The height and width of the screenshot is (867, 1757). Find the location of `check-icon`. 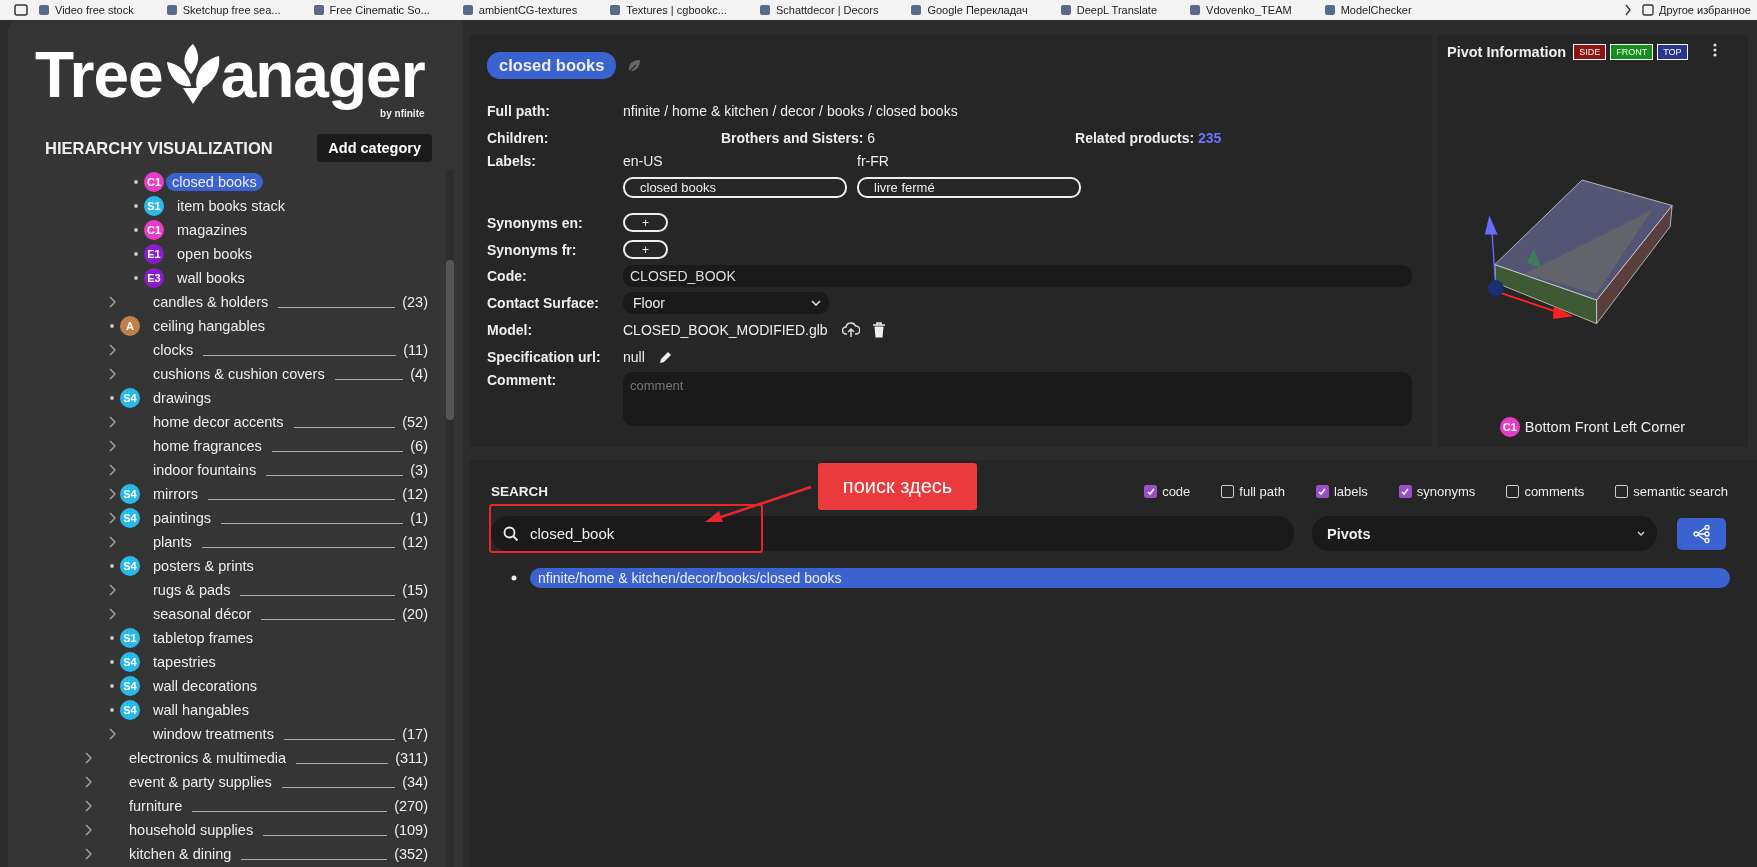

check-icon is located at coordinates (1405, 491).